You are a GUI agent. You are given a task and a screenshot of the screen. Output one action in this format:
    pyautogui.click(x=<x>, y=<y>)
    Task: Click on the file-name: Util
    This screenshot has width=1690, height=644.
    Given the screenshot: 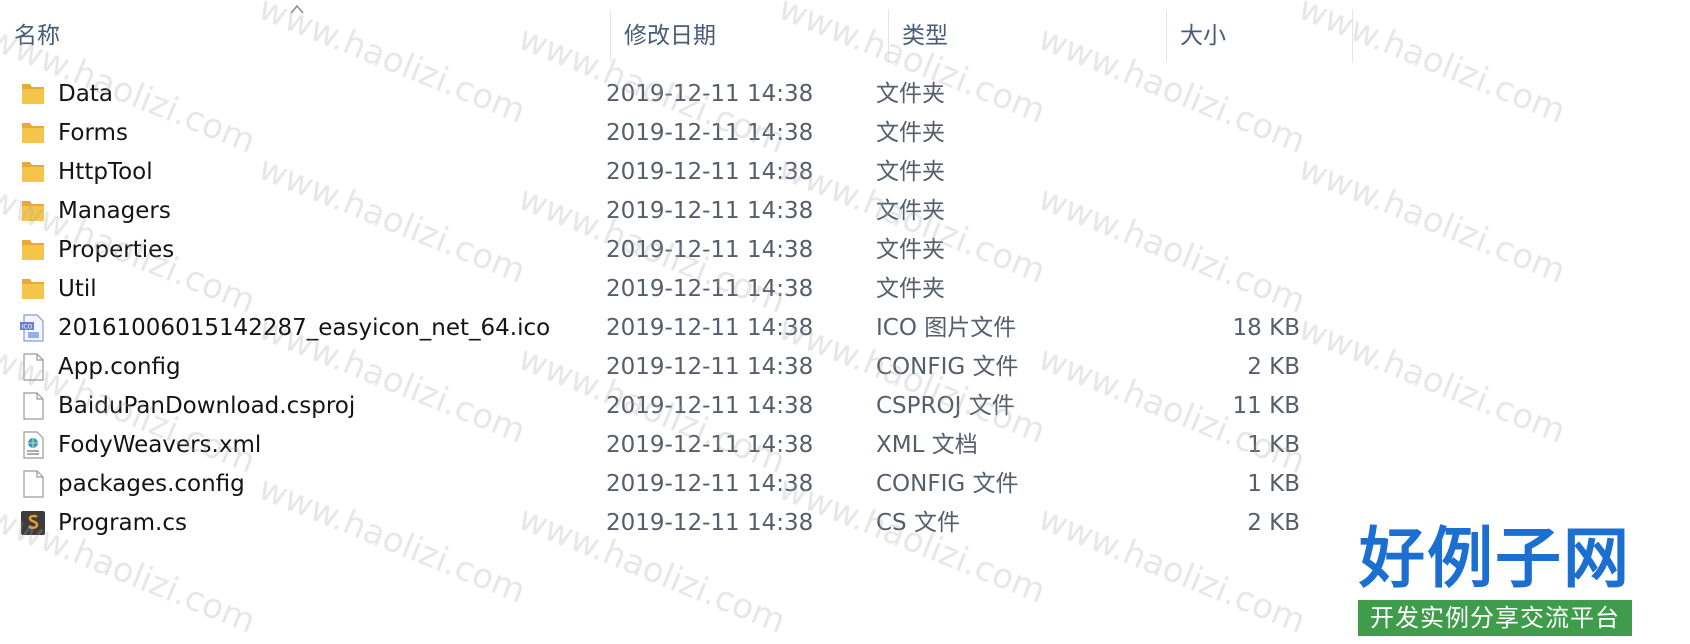 What is the action you would take?
    pyautogui.click(x=77, y=289)
    